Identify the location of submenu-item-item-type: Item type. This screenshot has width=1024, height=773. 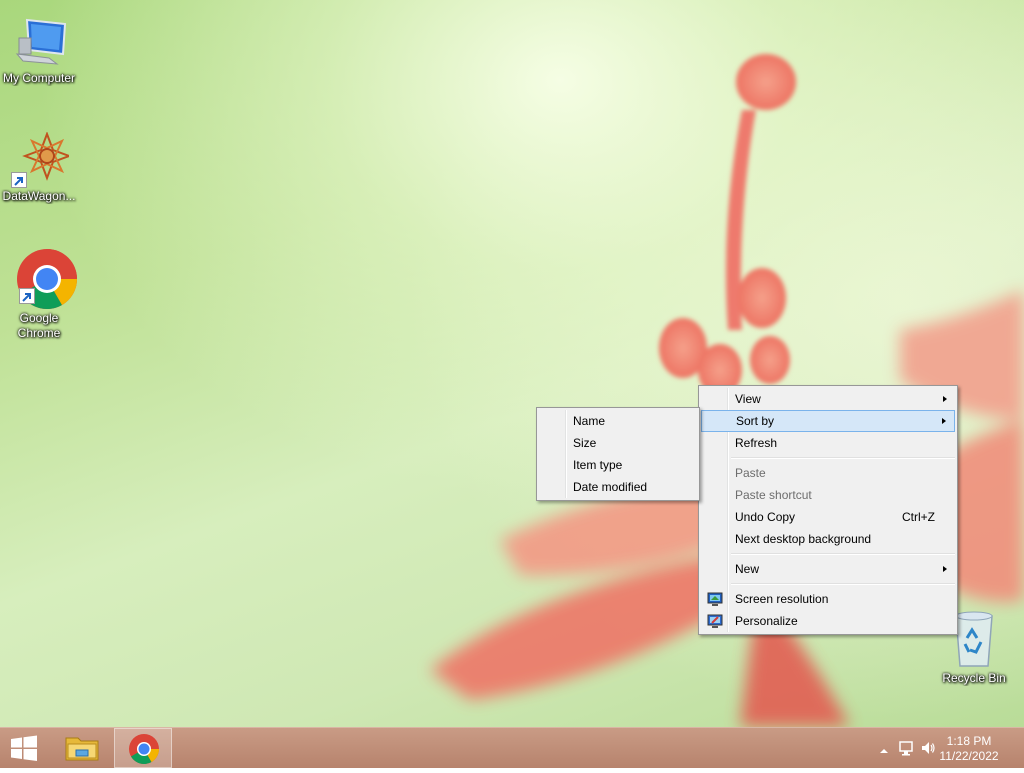
(618, 465).